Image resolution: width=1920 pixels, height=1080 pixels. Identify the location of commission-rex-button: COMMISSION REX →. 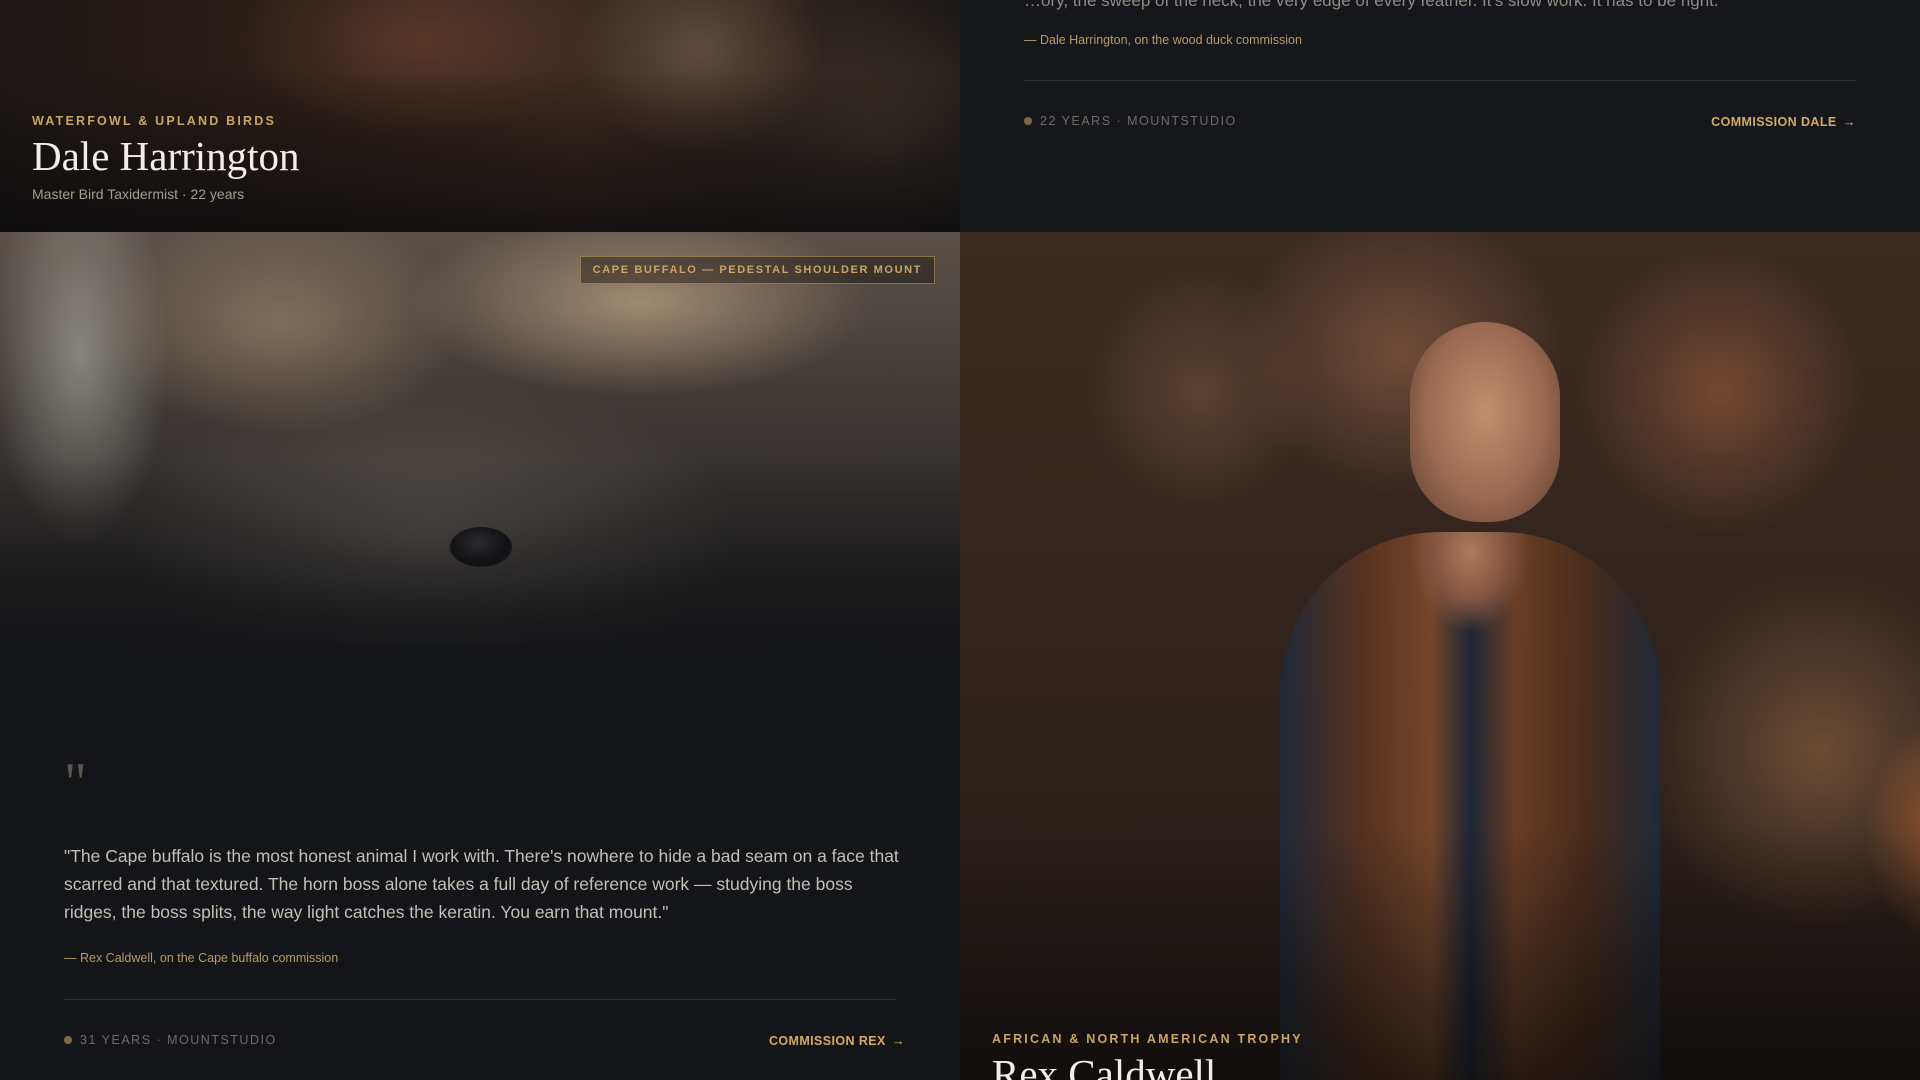
(837, 1040).